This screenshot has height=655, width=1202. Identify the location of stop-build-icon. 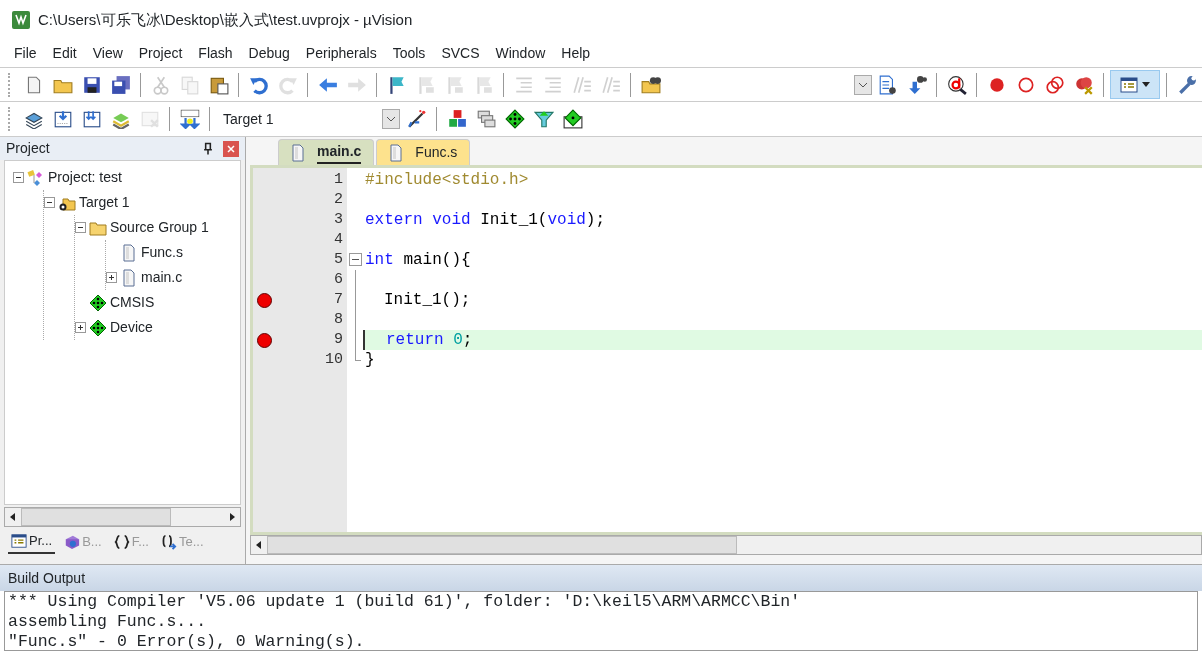
(149, 119).